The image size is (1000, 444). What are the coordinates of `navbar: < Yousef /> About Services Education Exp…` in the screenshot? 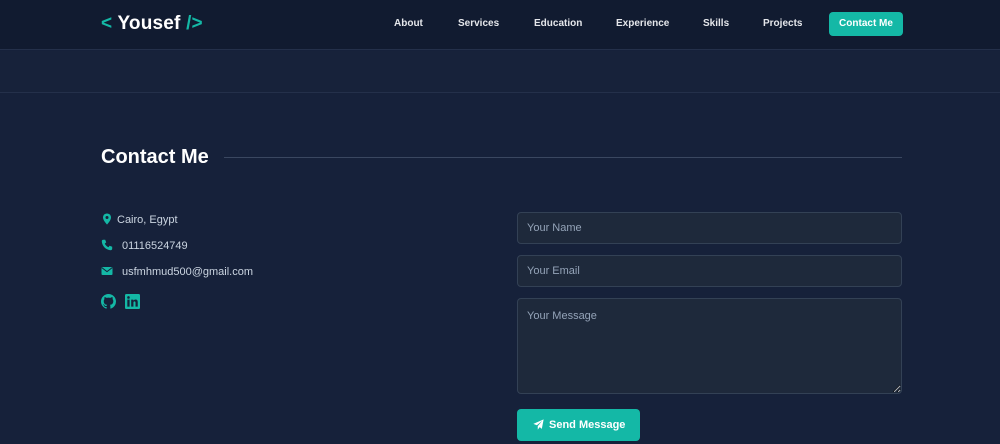 It's located at (500, 25).